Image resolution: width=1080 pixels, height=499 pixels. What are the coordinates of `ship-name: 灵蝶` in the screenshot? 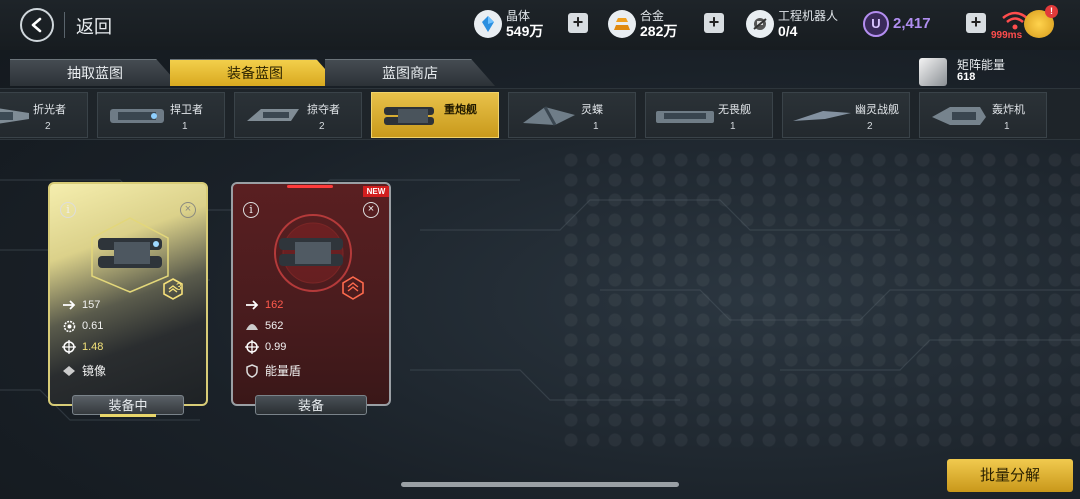 It's located at (592, 110).